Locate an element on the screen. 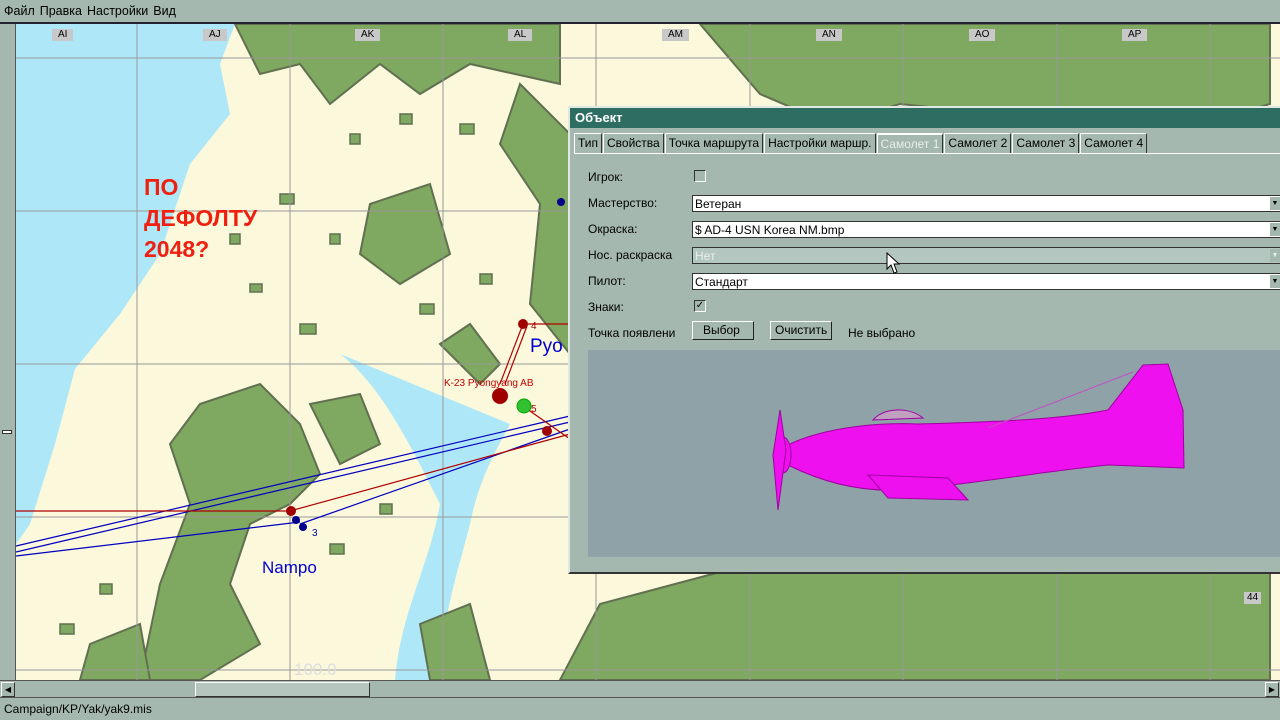  tab-aircraft-1: Самолет 1 is located at coordinates (910, 143).